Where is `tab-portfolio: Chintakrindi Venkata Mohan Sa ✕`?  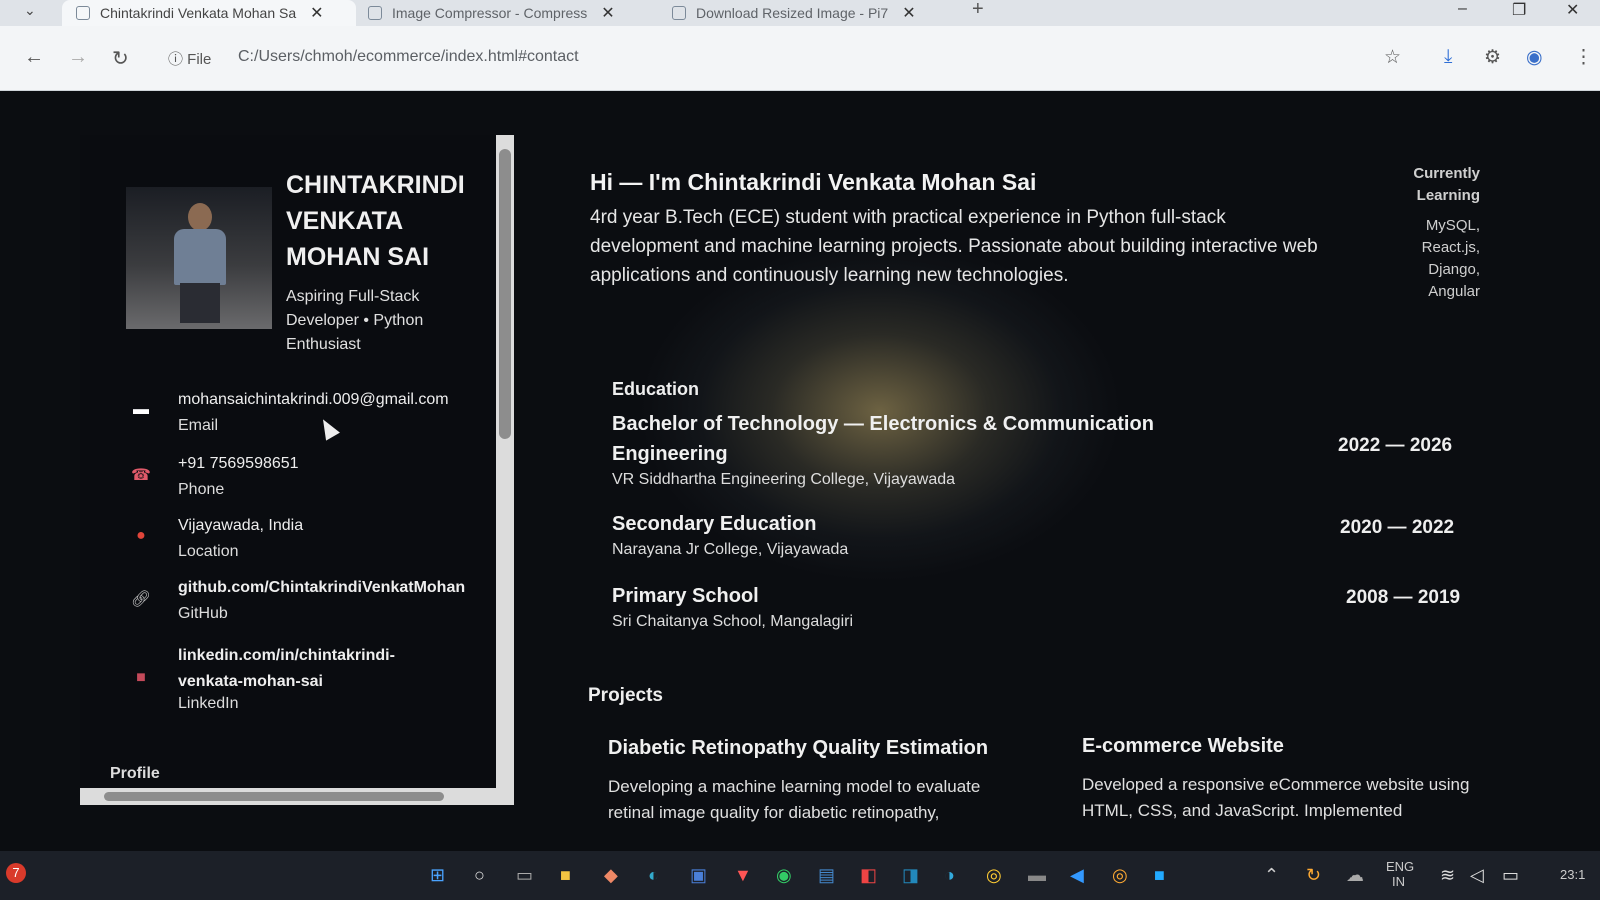
tab-portfolio: Chintakrindi Venkata Mohan Sa ✕ is located at coordinates (209, 13).